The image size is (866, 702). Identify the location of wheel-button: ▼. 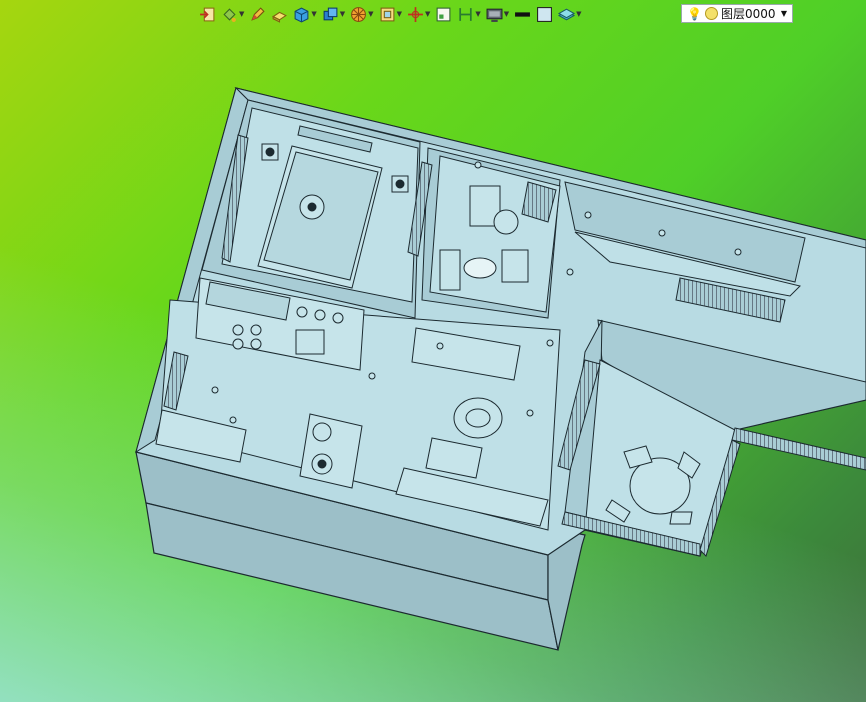
(361, 14).